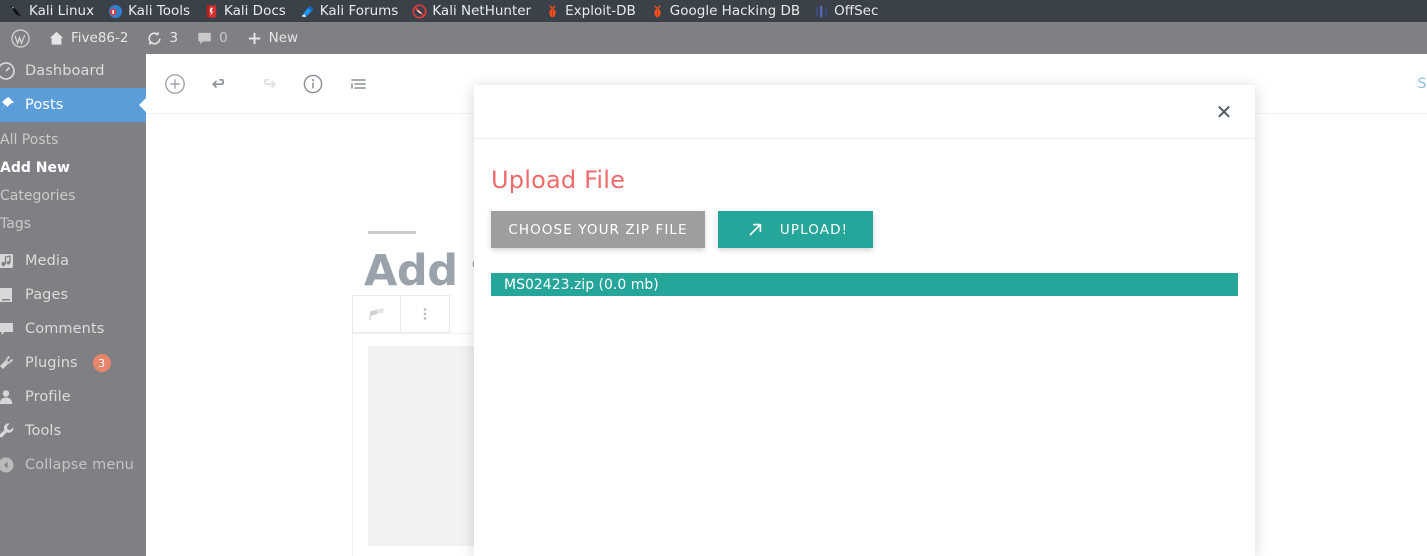  Describe the element at coordinates (65, 71) in the screenshot. I see `sidebar-item-label: Dashboard` at that location.